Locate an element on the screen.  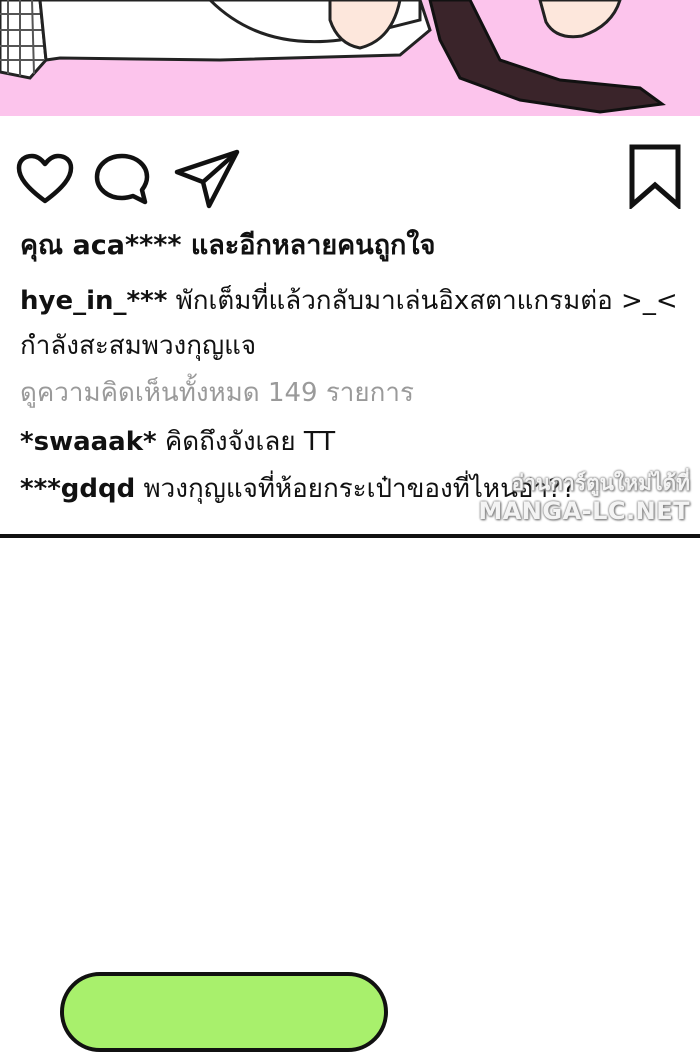
comment-bubble-icon is located at coordinates (122, 179).